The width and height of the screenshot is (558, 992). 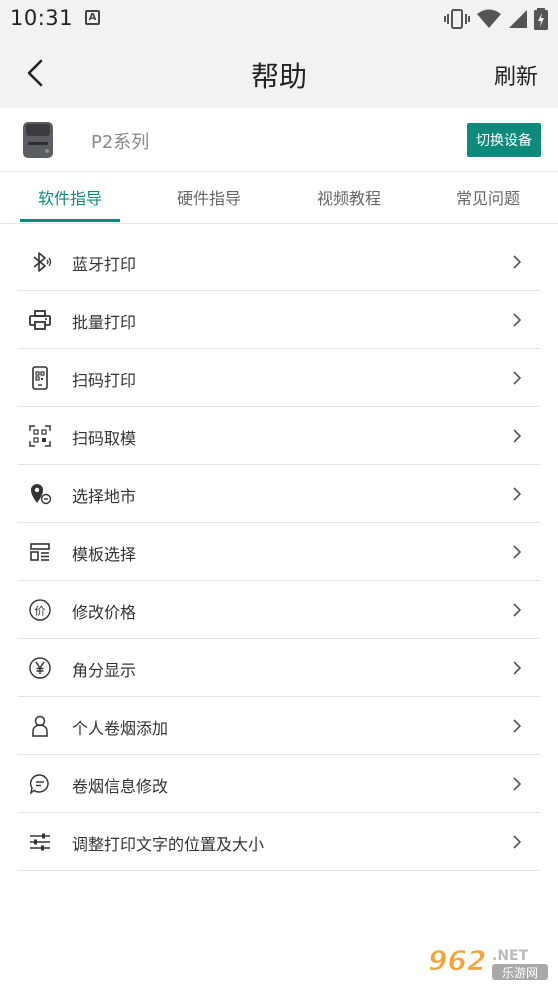 What do you see at coordinates (457, 960) in the screenshot?
I see `svg-text: 962` at bounding box center [457, 960].